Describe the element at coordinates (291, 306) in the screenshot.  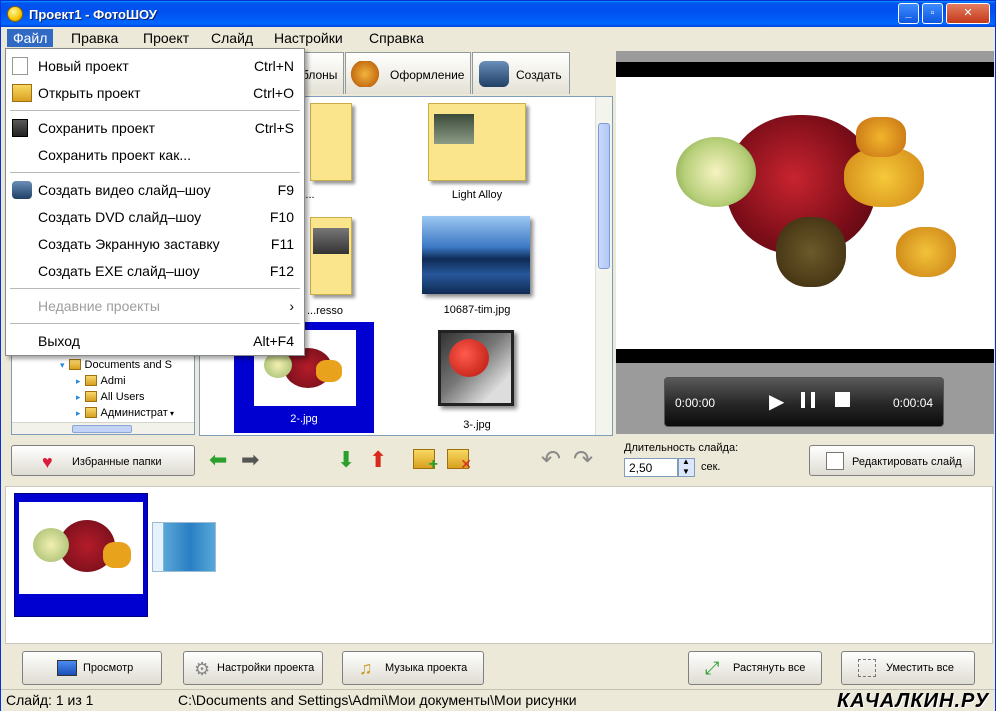
I see `submenu-arrow-icon: ›` at that location.